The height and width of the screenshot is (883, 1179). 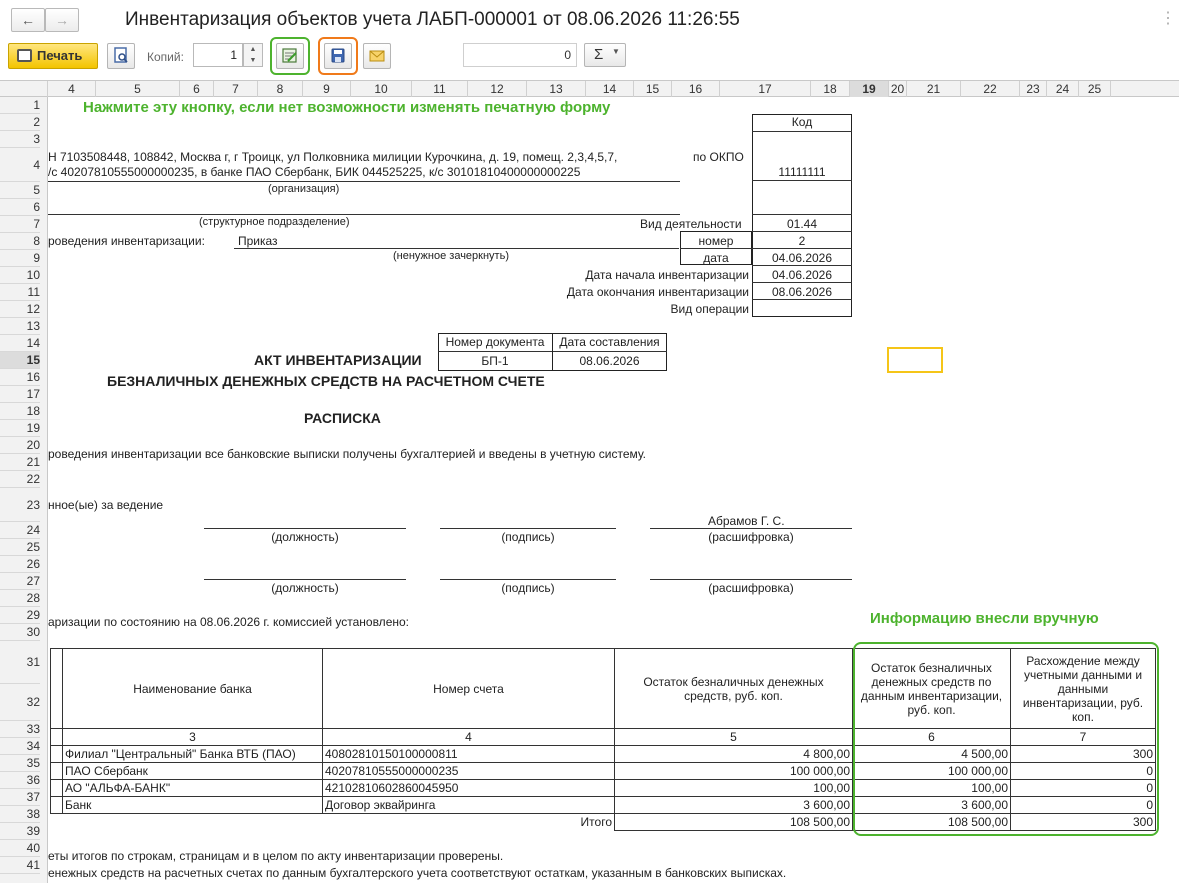 What do you see at coordinates (280, 89) in the screenshot?
I see `column-header-8: 8` at bounding box center [280, 89].